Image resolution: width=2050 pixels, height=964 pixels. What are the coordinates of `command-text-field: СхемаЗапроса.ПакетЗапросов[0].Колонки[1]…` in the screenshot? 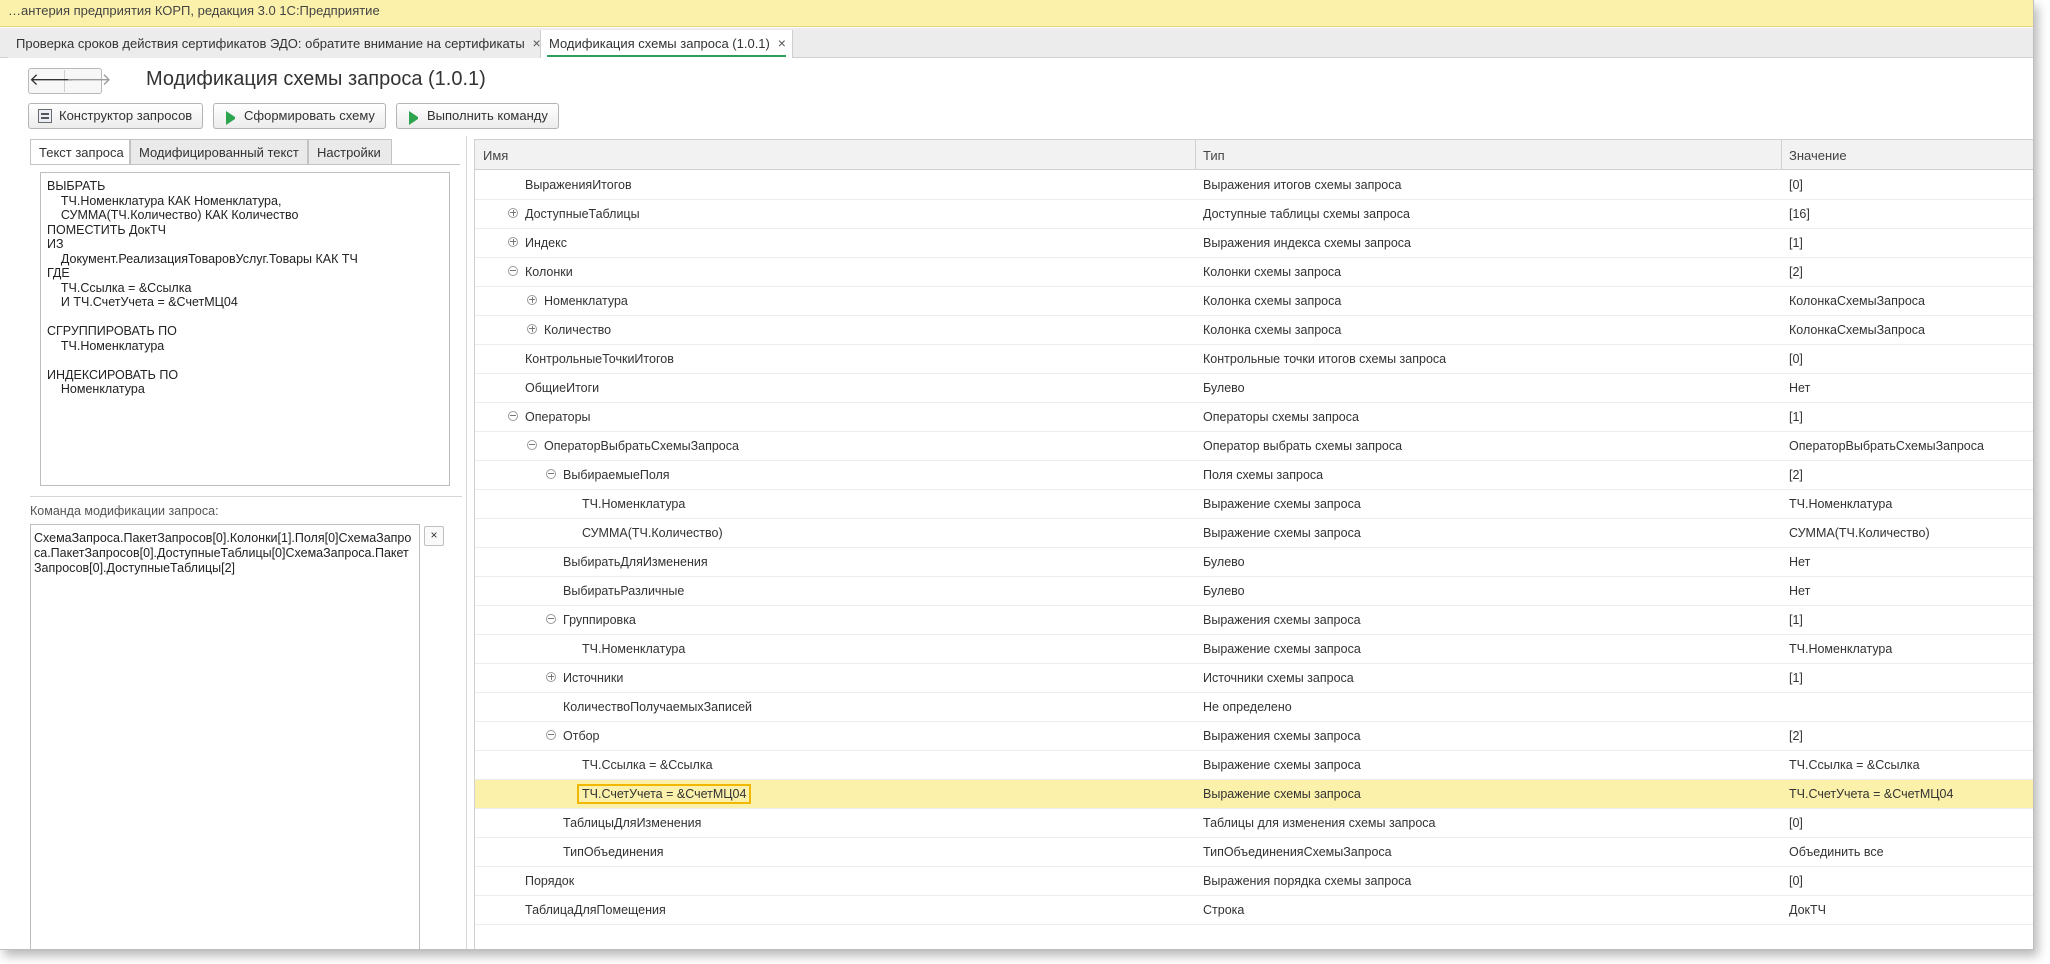 It's located at (225, 736).